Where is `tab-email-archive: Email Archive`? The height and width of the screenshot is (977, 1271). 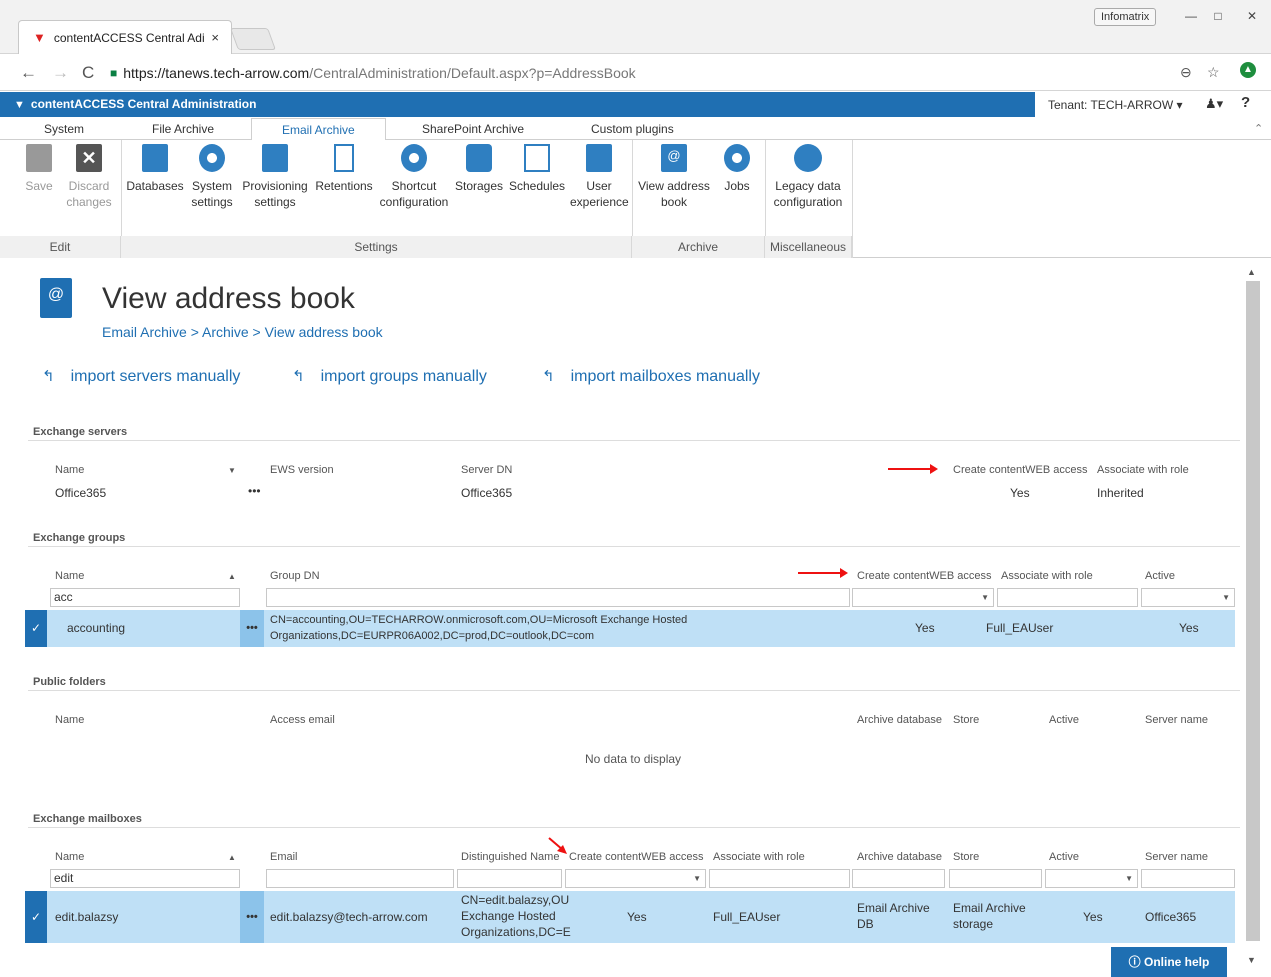
tab-email-archive: Email Archive is located at coordinates (318, 129).